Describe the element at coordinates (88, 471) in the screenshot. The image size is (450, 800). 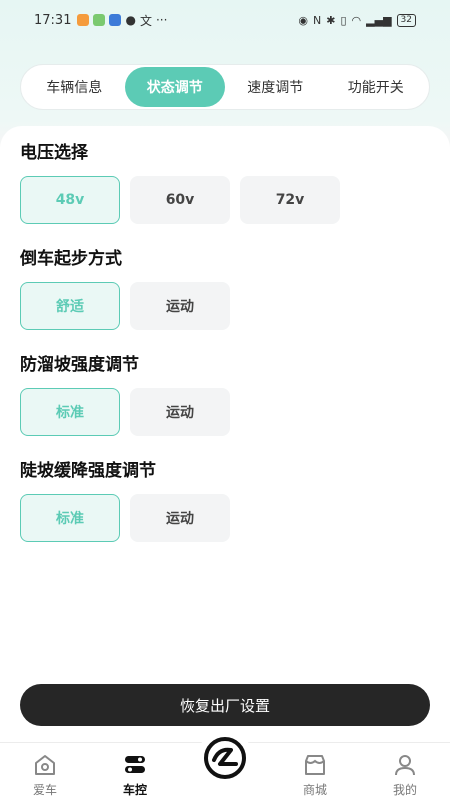
I see `section-title: 陡坡缓降强度调节` at that location.